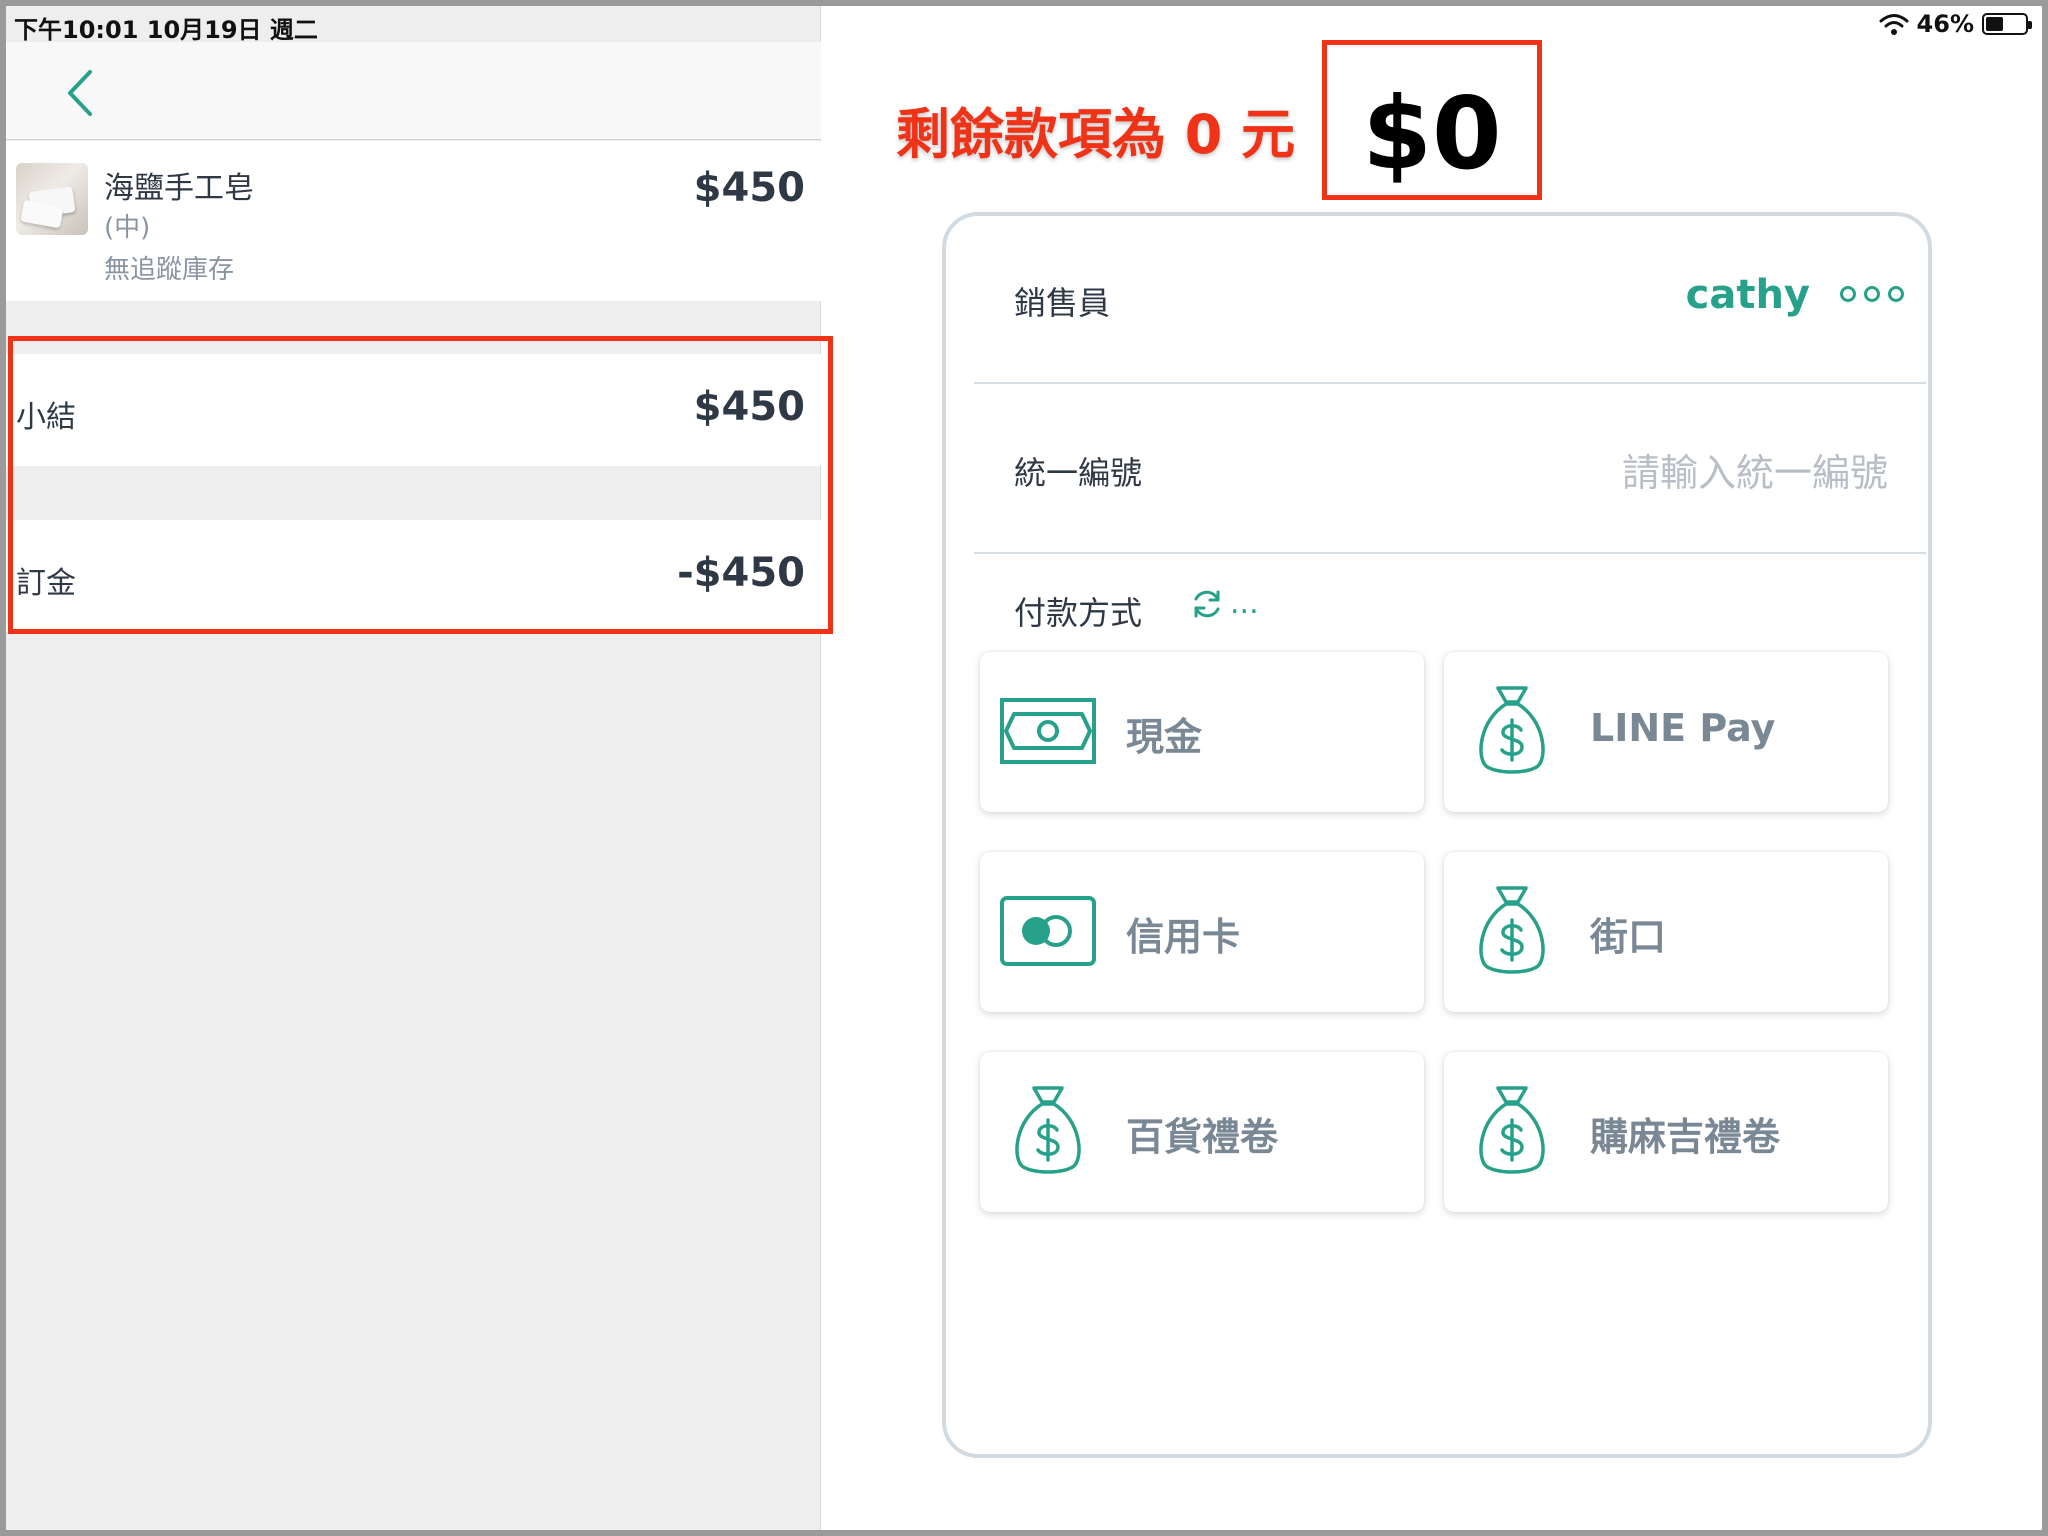 This screenshot has width=2048, height=1536. I want to click on salesperson-row: 銷售員 cathy, so click(1450, 300).